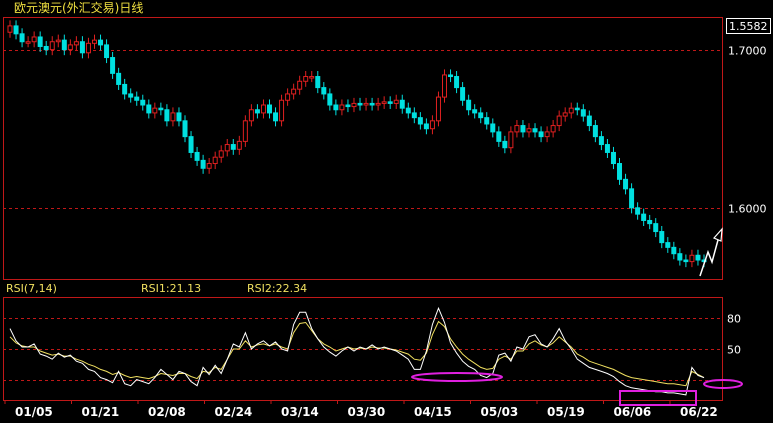 The width and height of the screenshot is (773, 423). I want to click on y-tick-label: 1.7000, so click(747, 51).